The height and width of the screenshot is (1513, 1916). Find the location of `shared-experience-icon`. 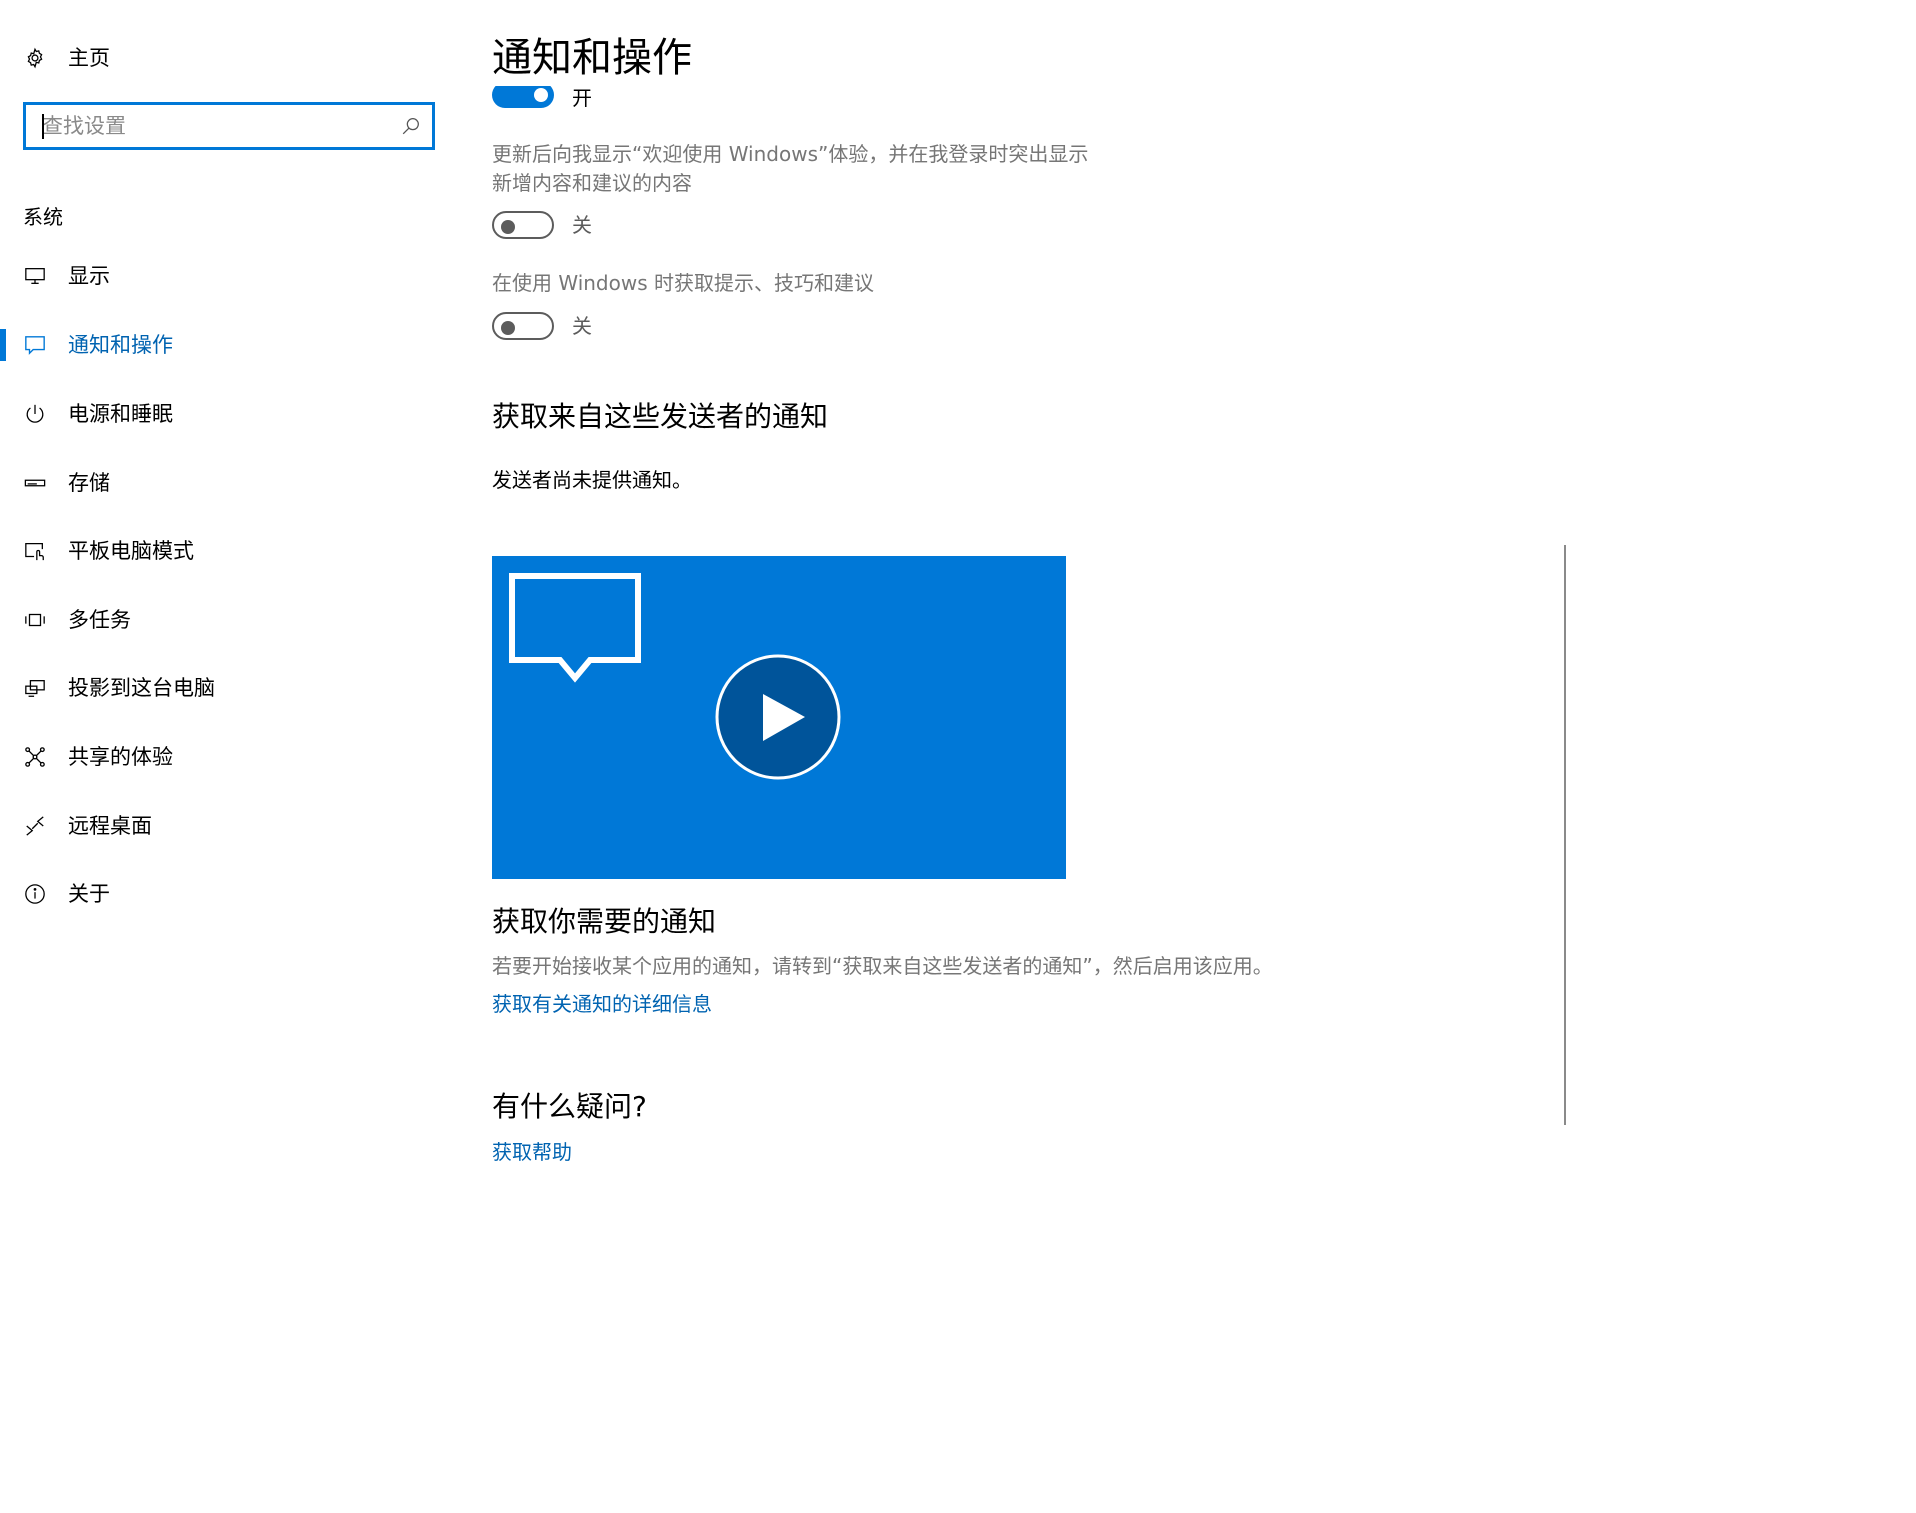

shared-experience-icon is located at coordinates (35, 757).